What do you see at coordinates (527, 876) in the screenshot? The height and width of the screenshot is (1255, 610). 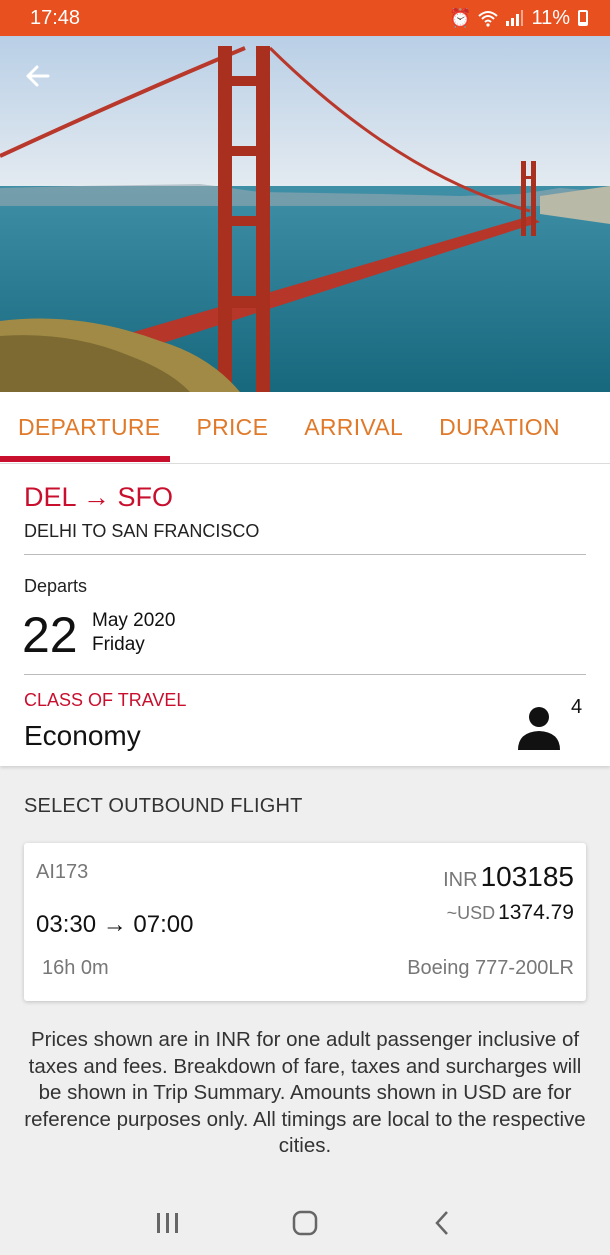 I see `amount-inr: 103185` at bounding box center [527, 876].